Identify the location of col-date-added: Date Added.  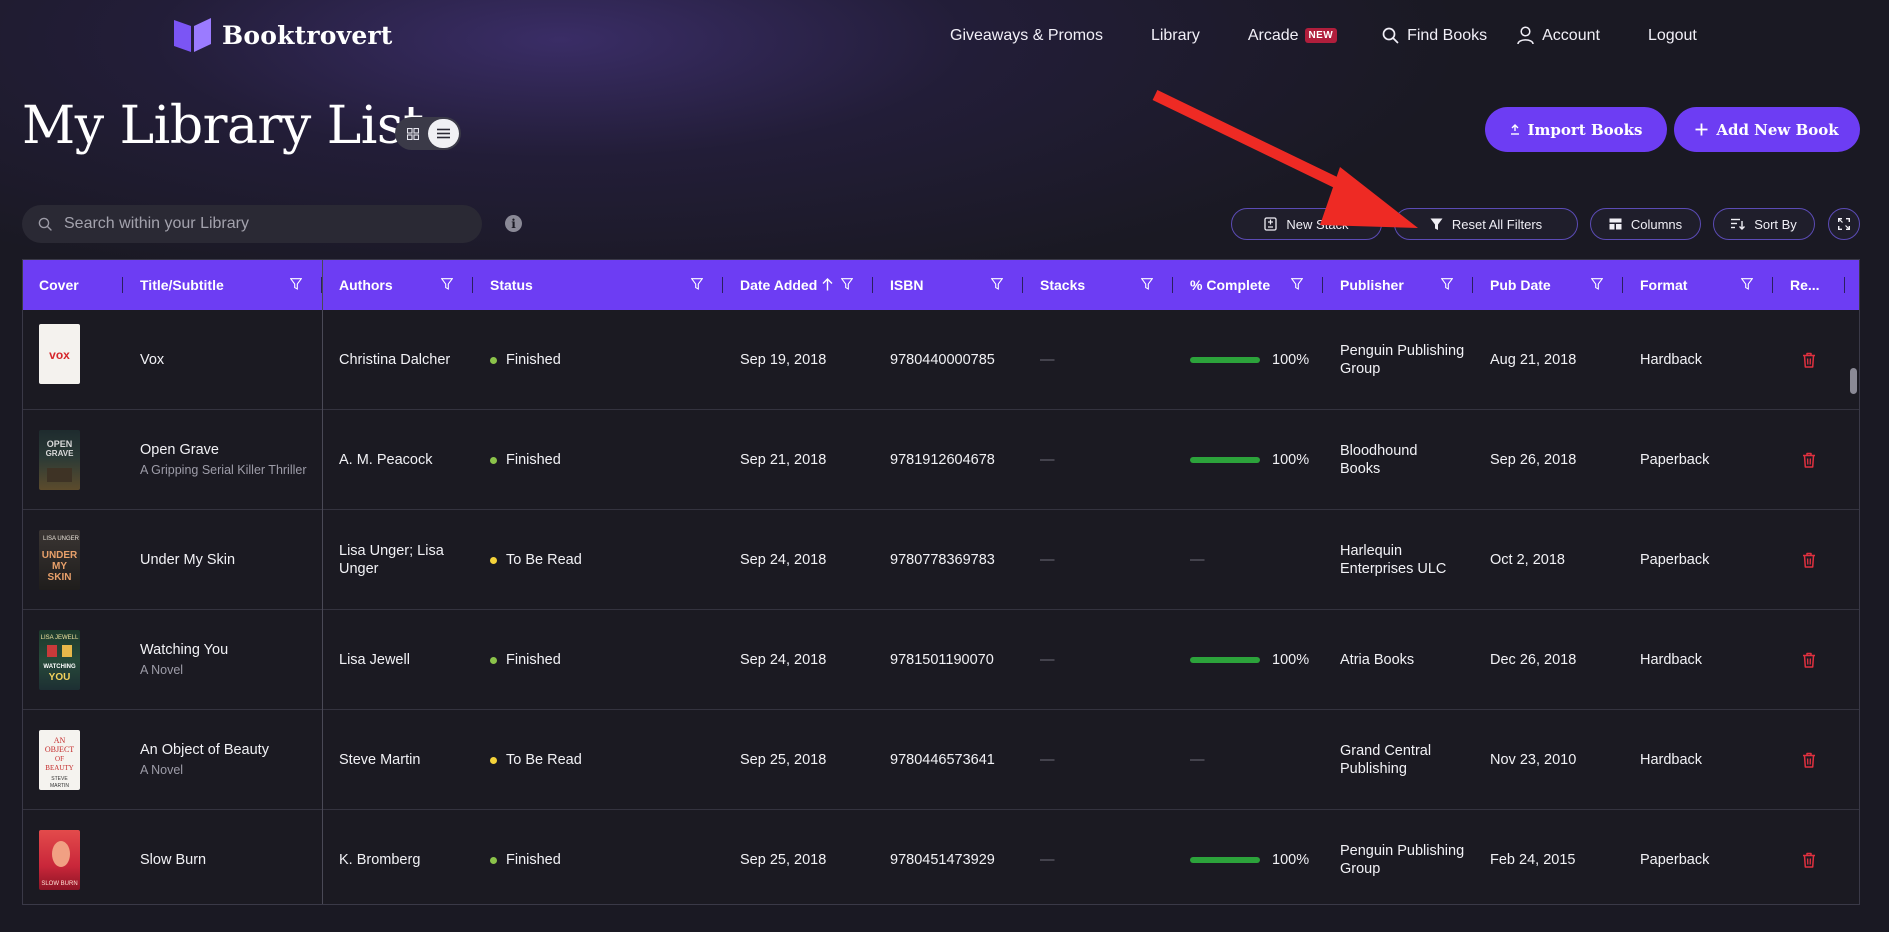
(798, 285).